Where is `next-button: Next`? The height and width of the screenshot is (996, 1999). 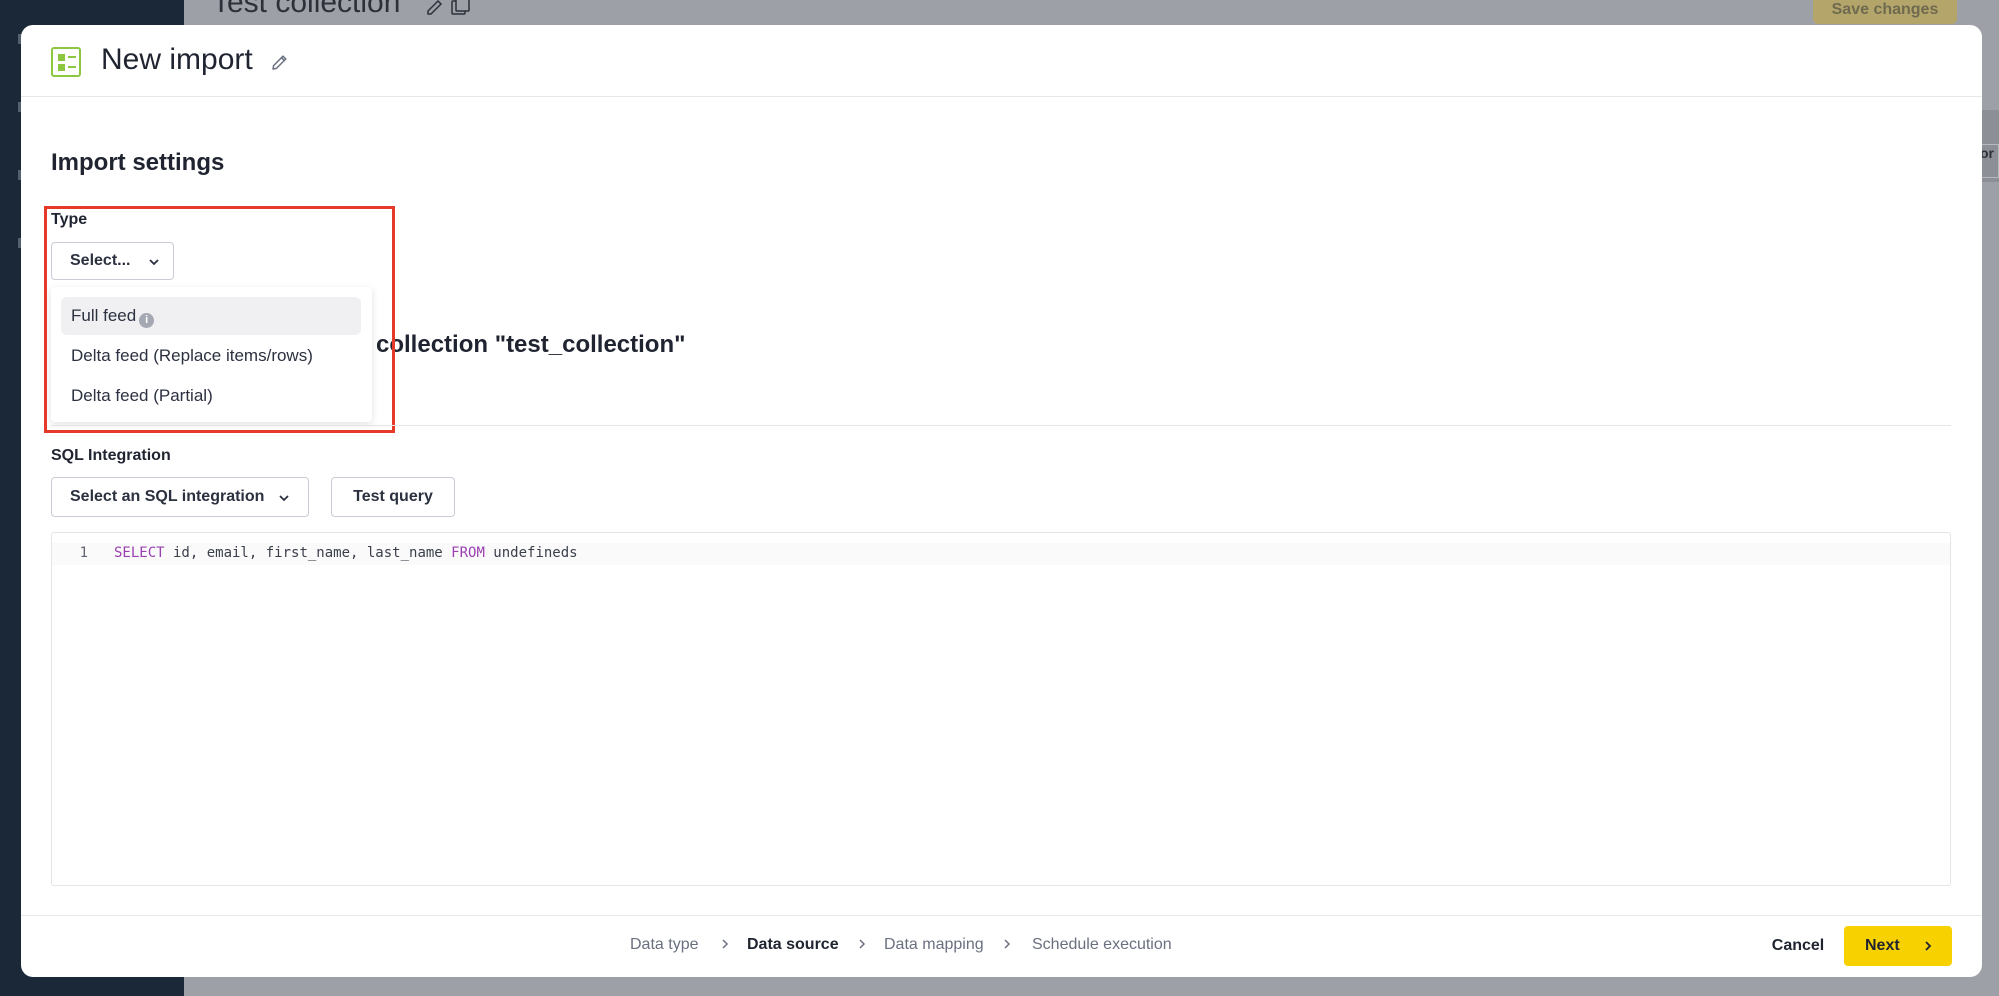
next-button: Next is located at coordinates (1898, 946).